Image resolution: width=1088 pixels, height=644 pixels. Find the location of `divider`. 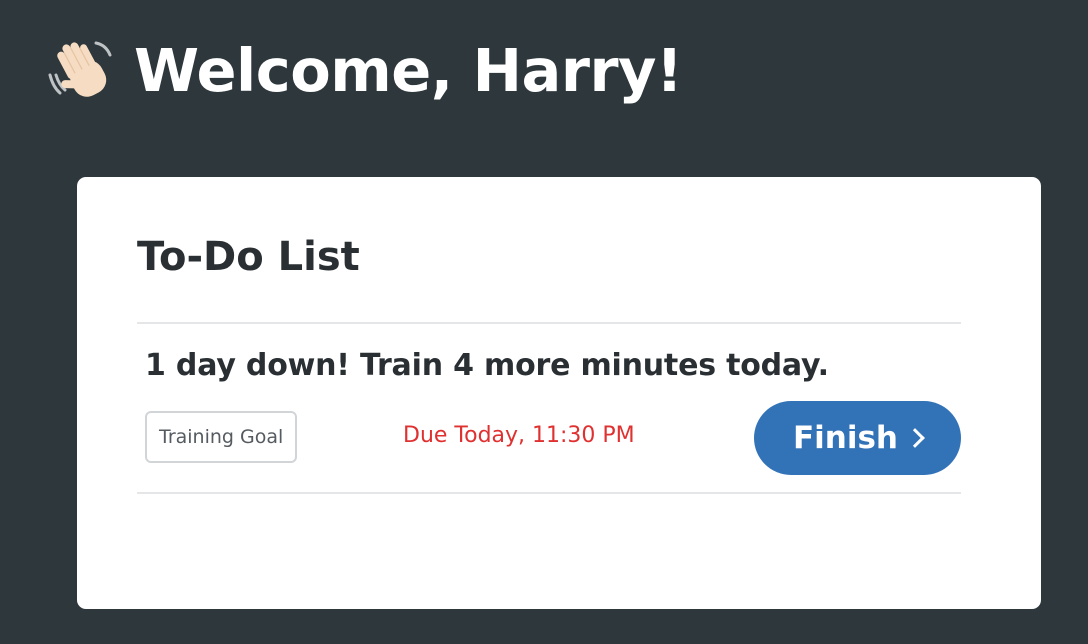

divider is located at coordinates (549, 493).